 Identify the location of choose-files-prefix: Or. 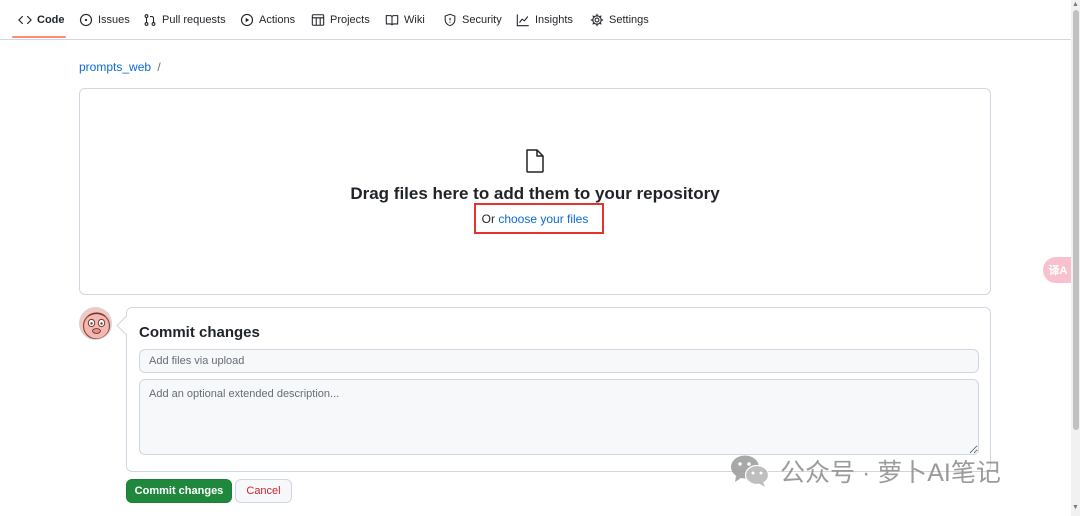
(488, 219).